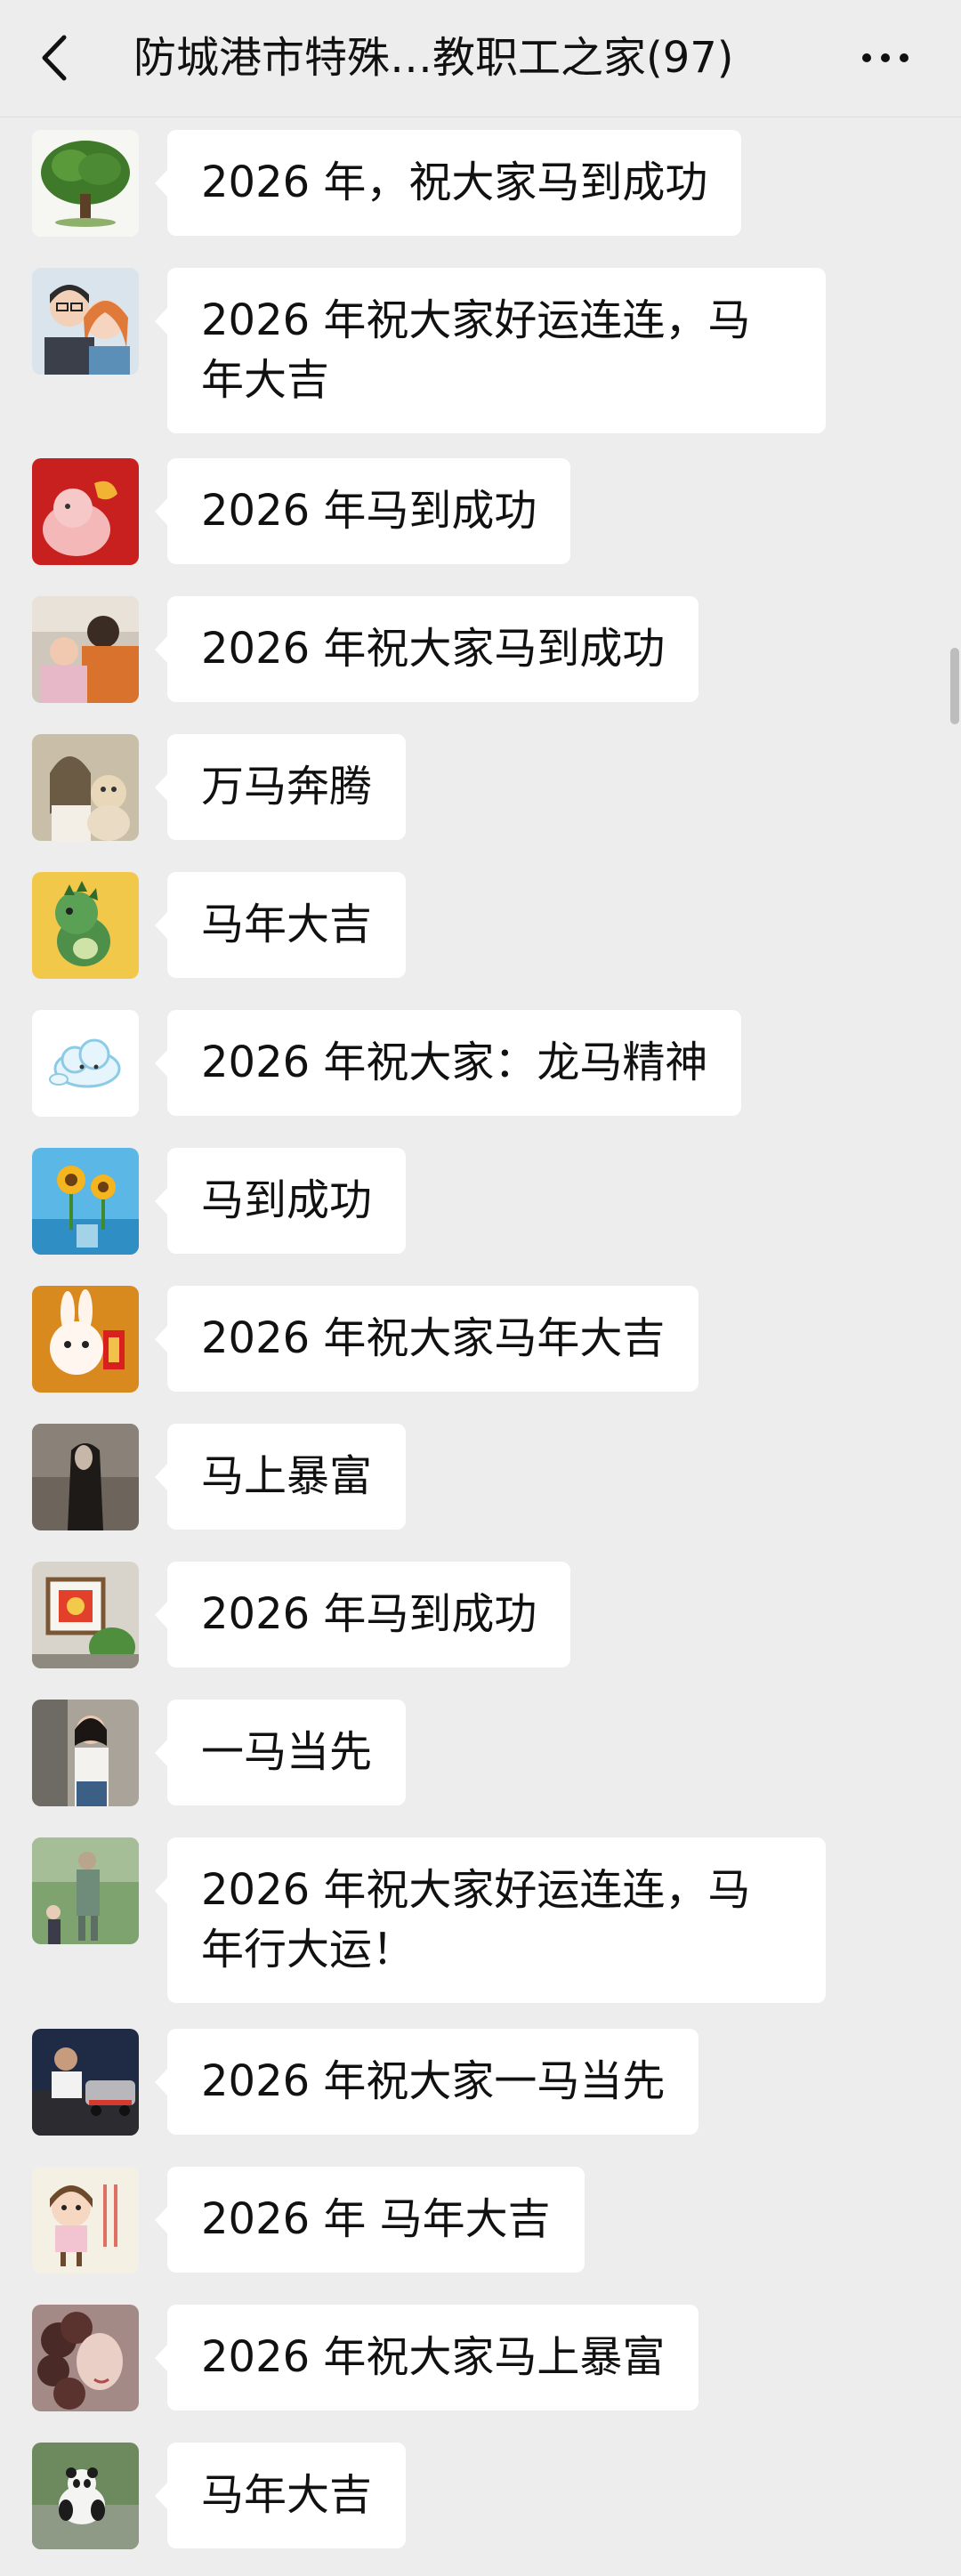 This screenshot has width=961, height=2576. What do you see at coordinates (85, 511) in the screenshot?
I see `red-cartoon-avatar` at bounding box center [85, 511].